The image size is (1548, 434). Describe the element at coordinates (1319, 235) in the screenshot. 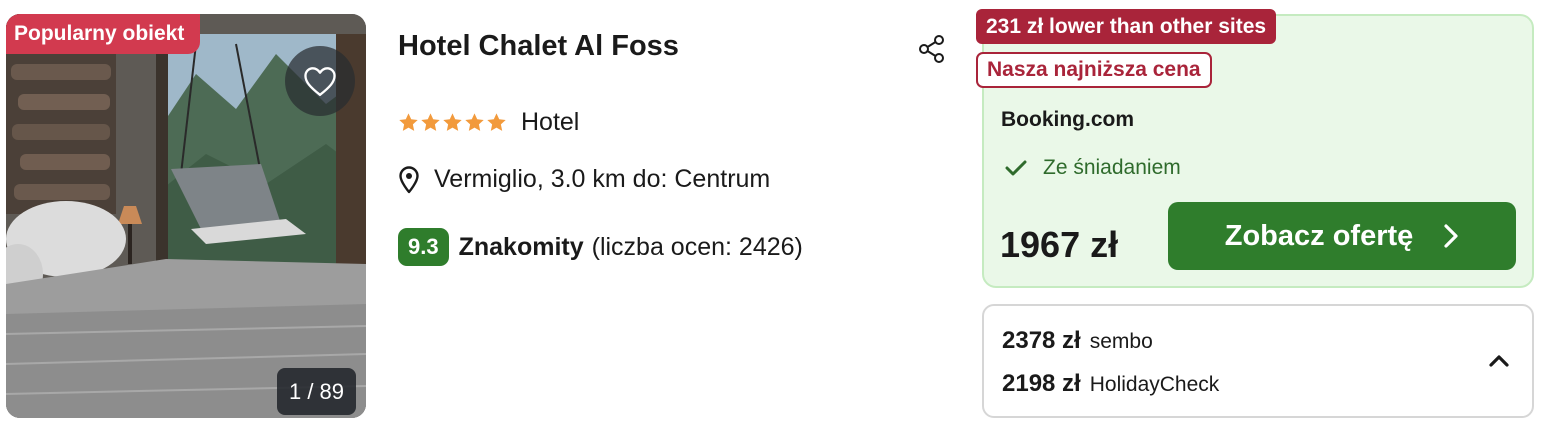

I see `view-offer-label: Zobacz ofertę` at that location.